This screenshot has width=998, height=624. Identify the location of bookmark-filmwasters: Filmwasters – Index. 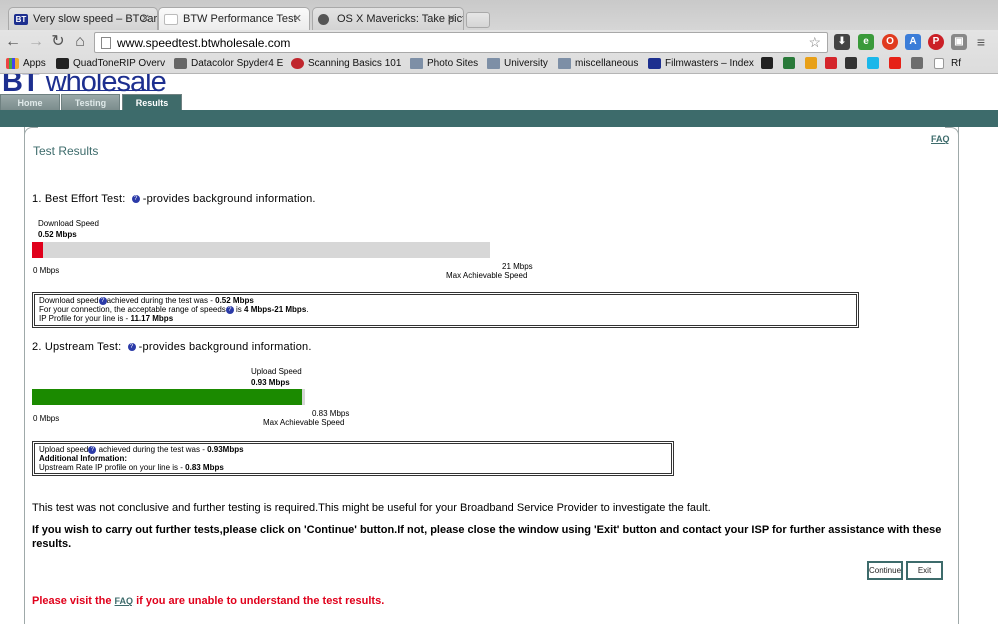
(701, 64).